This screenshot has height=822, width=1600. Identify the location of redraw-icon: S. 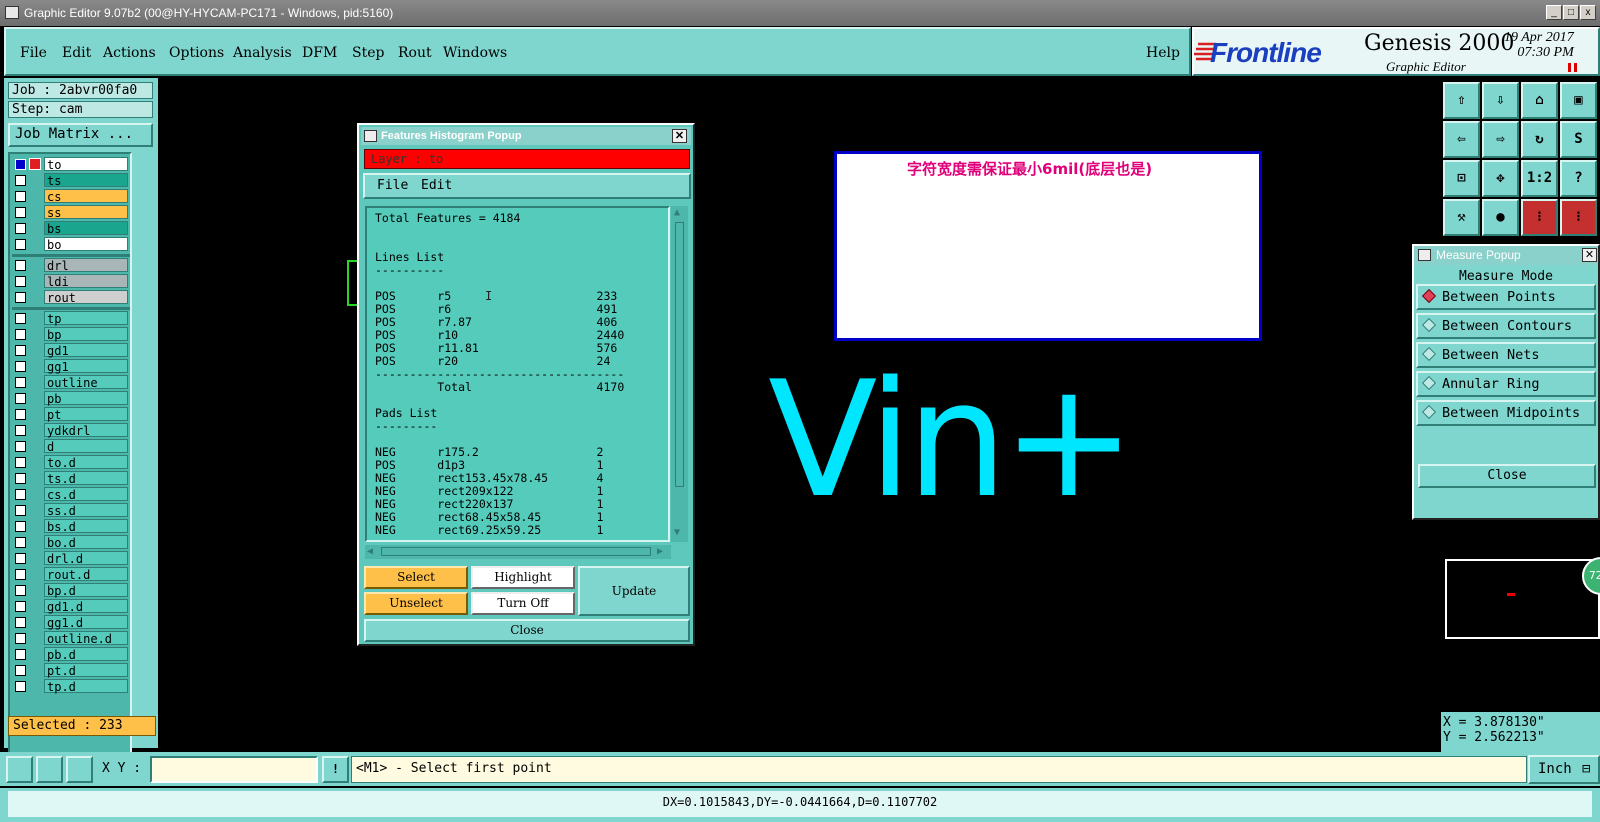
(1578, 139).